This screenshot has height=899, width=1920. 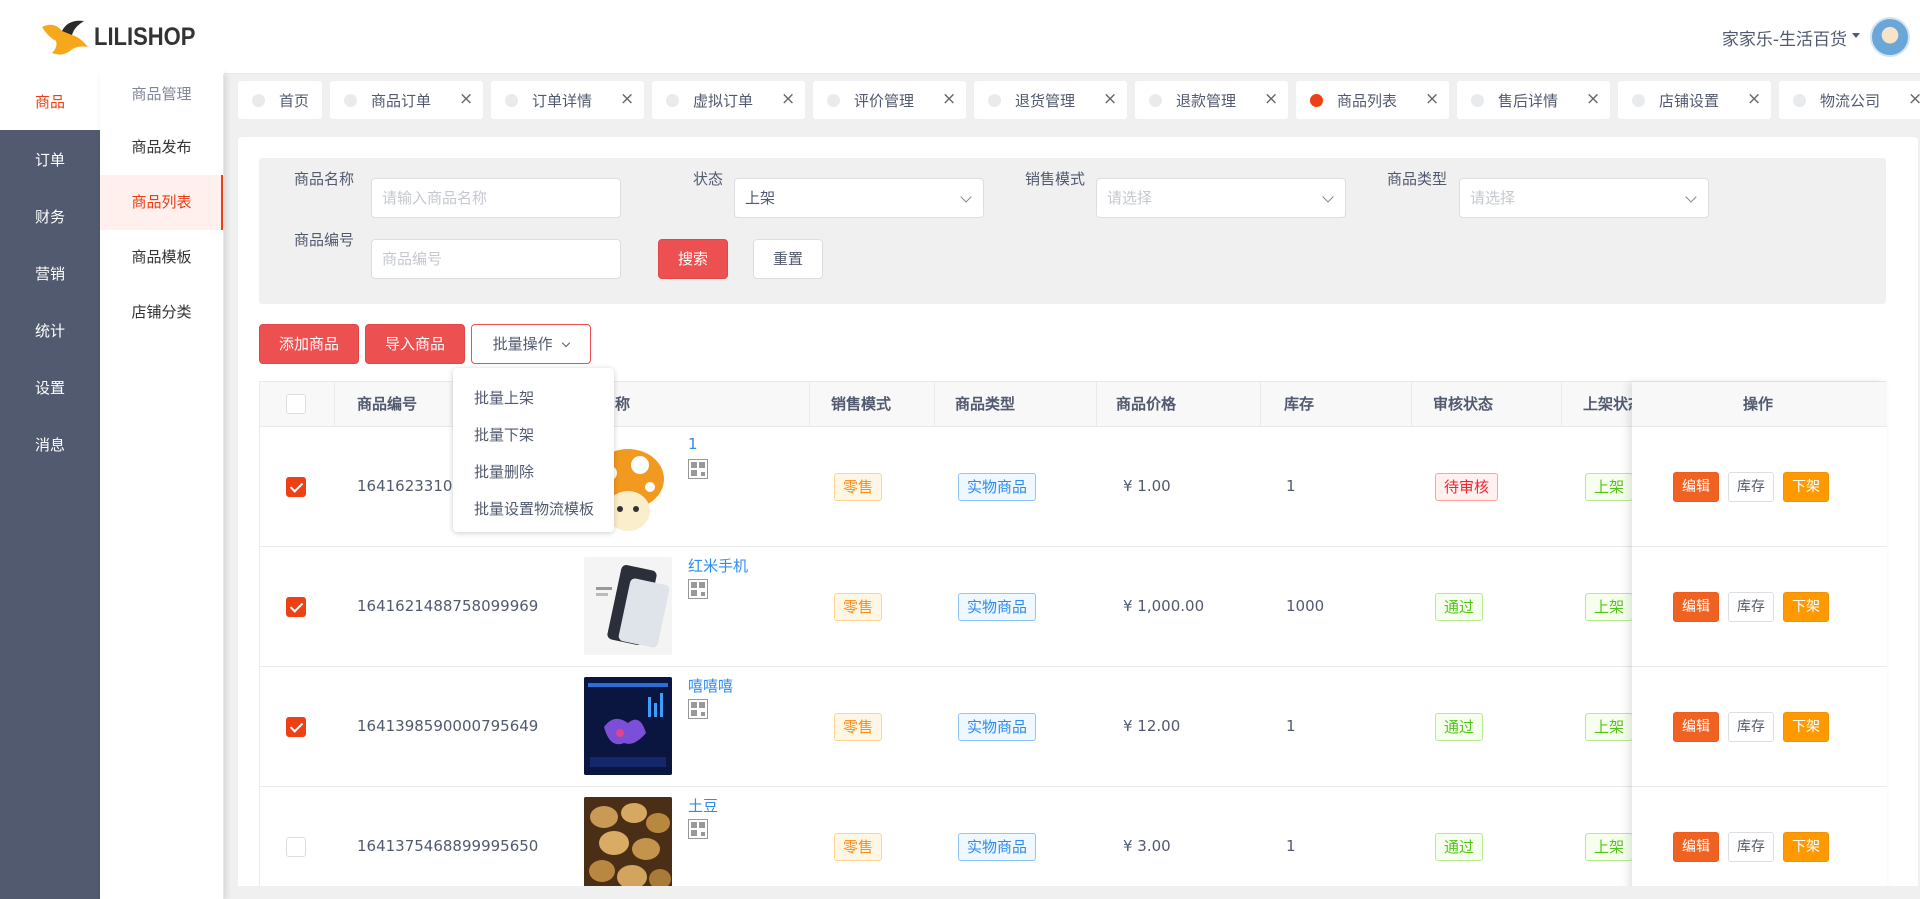 What do you see at coordinates (406, 100) in the screenshot?
I see `tab-goods-orders: 商品订单 ×` at bounding box center [406, 100].